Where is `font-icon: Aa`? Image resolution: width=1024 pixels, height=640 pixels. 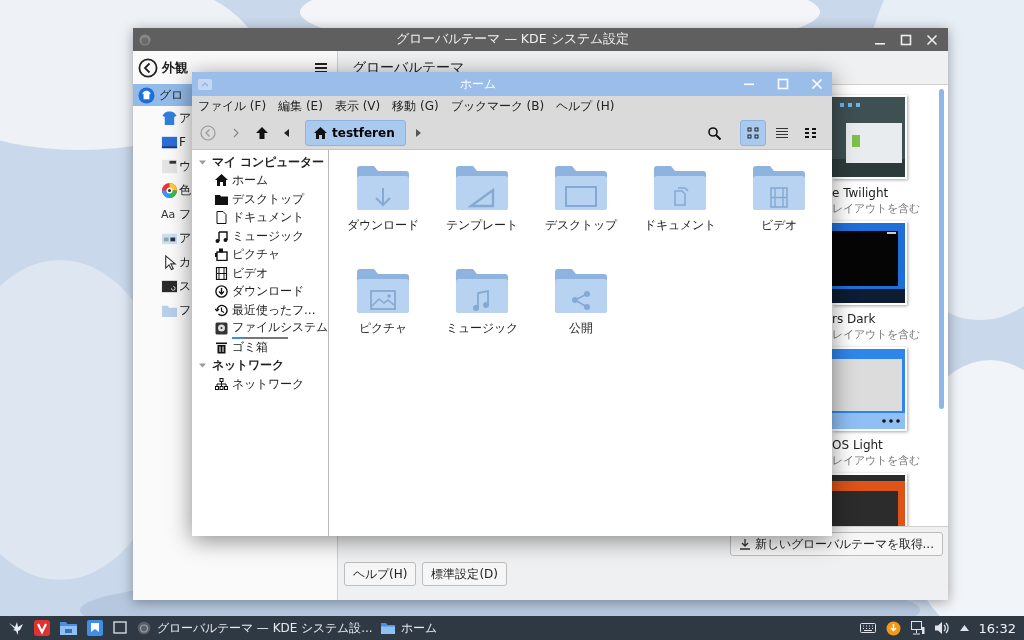
font-icon: Aa is located at coordinates (169, 214).